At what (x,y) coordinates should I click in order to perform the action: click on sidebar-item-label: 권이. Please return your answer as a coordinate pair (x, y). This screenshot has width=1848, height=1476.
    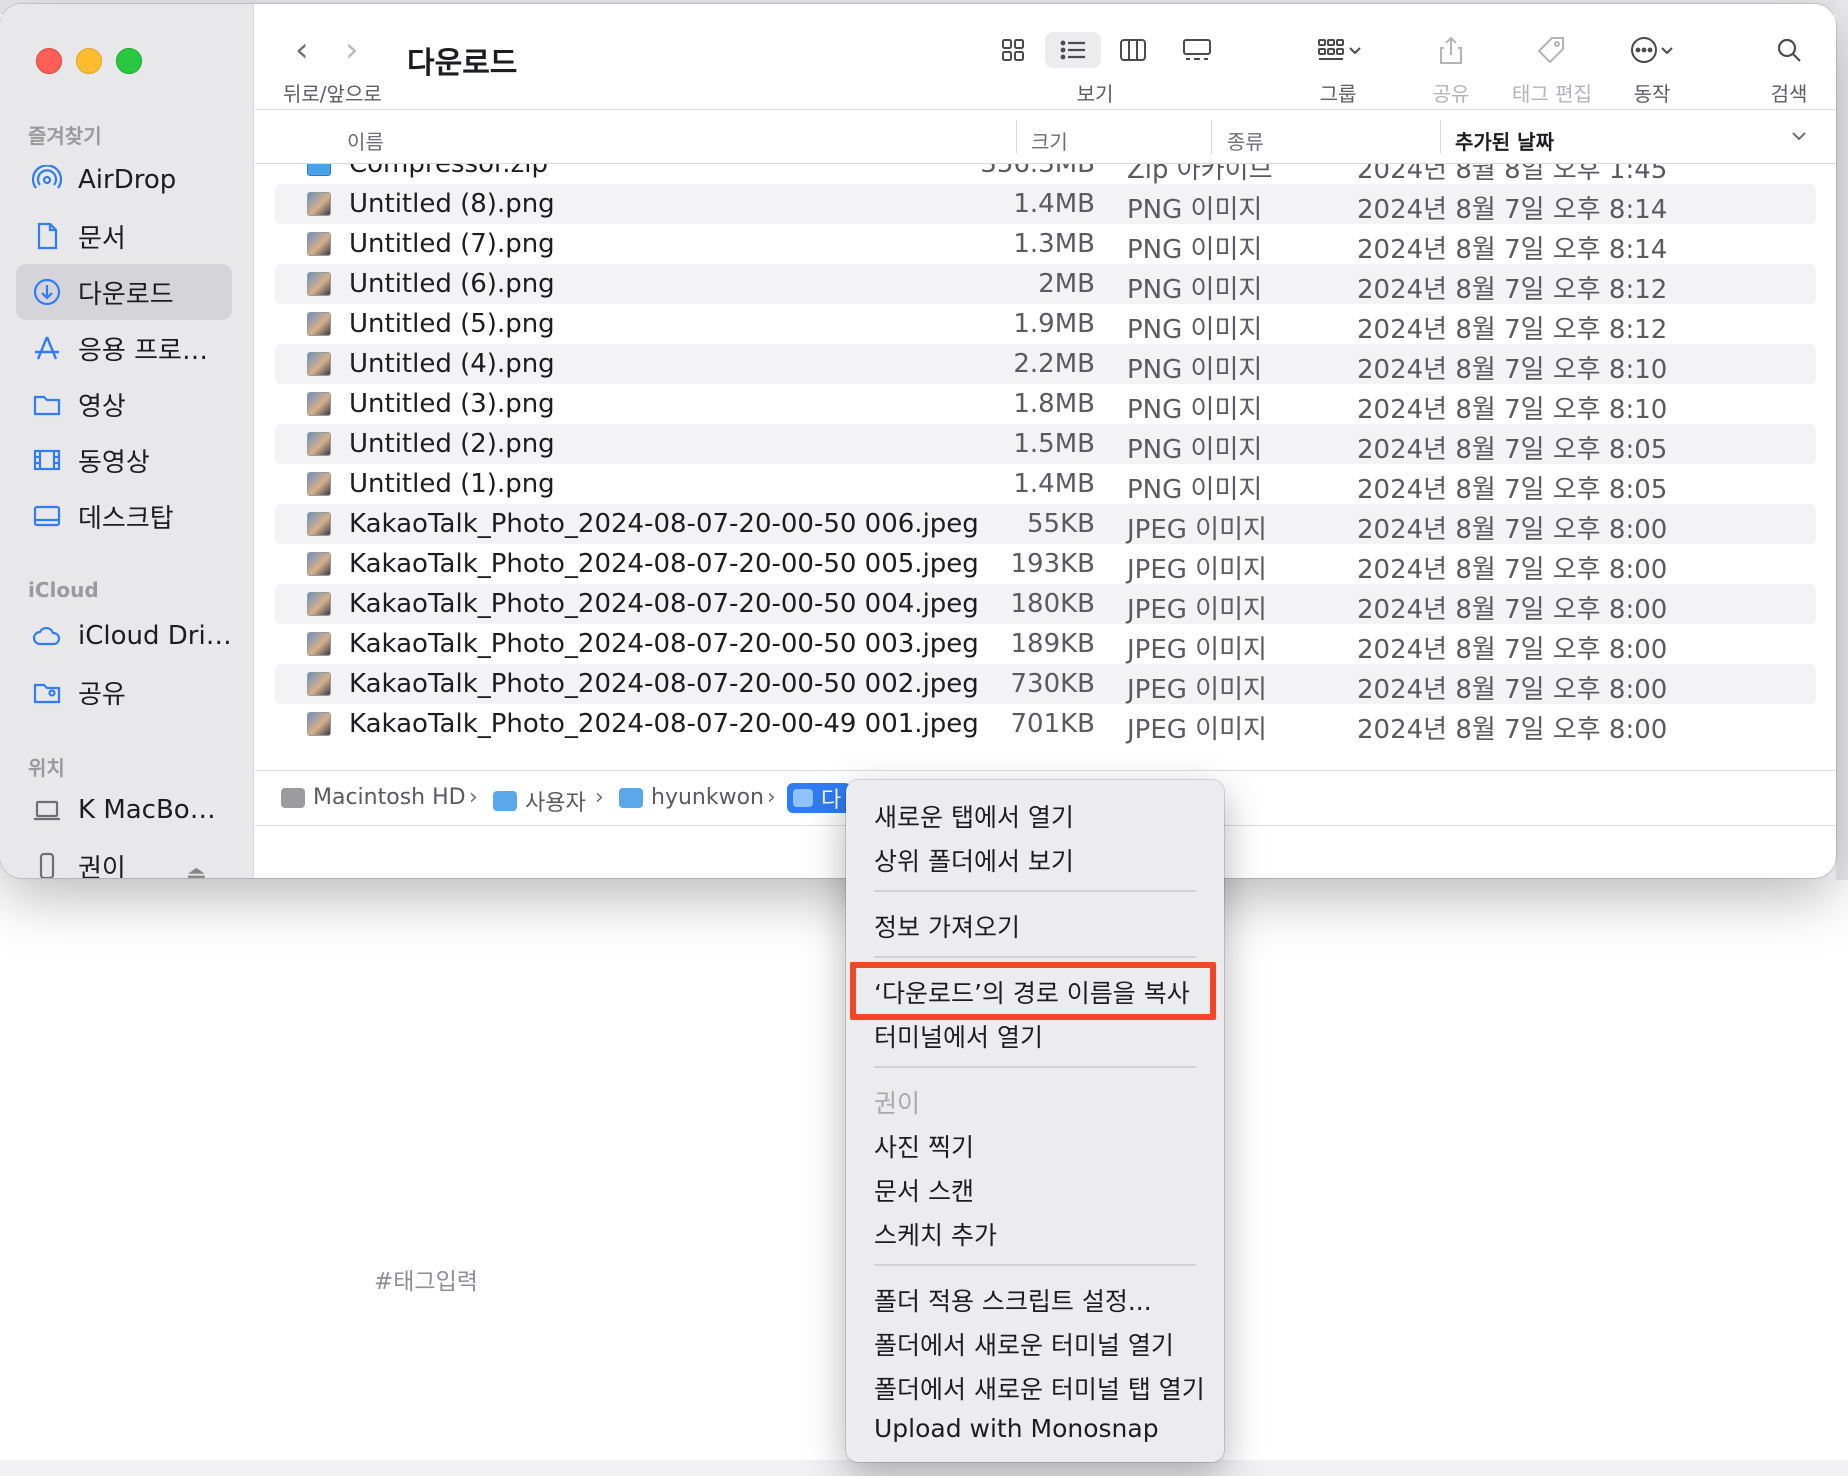
    Looking at the image, I should click on (102, 866).